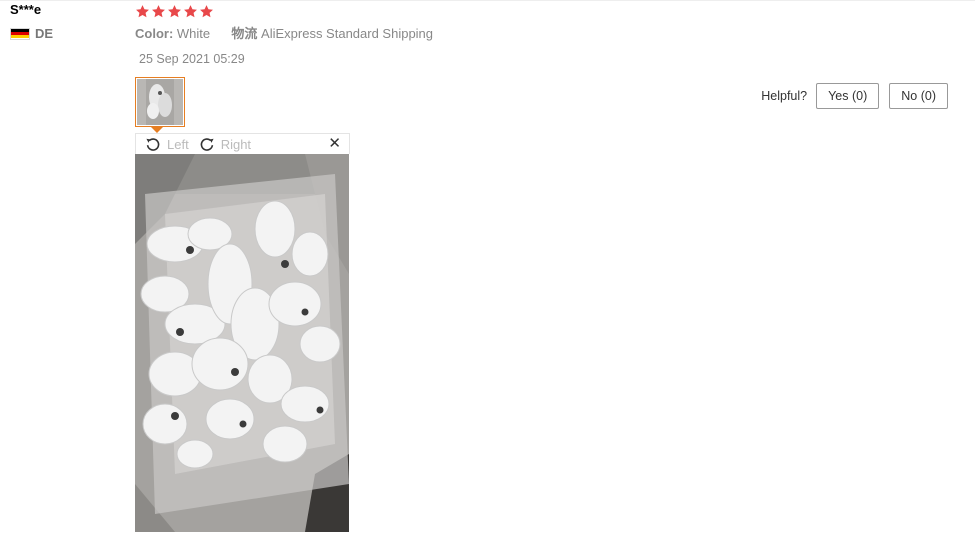  What do you see at coordinates (244, 33) in the screenshot?
I see `shipping-label: 物流` at bounding box center [244, 33].